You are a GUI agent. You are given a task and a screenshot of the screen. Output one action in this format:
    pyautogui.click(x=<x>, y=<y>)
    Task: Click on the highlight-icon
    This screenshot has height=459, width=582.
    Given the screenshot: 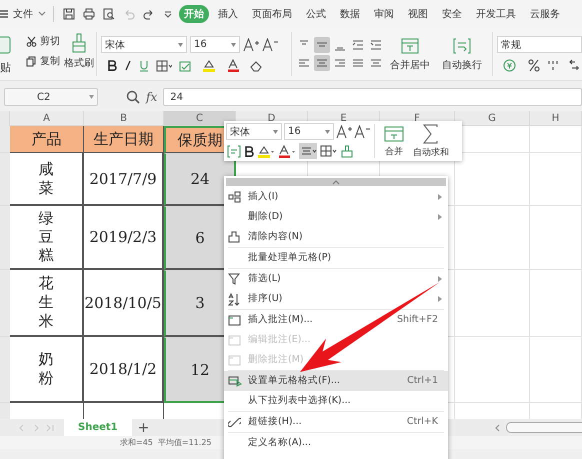 What is the action you would take?
    pyautogui.click(x=266, y=151)
    